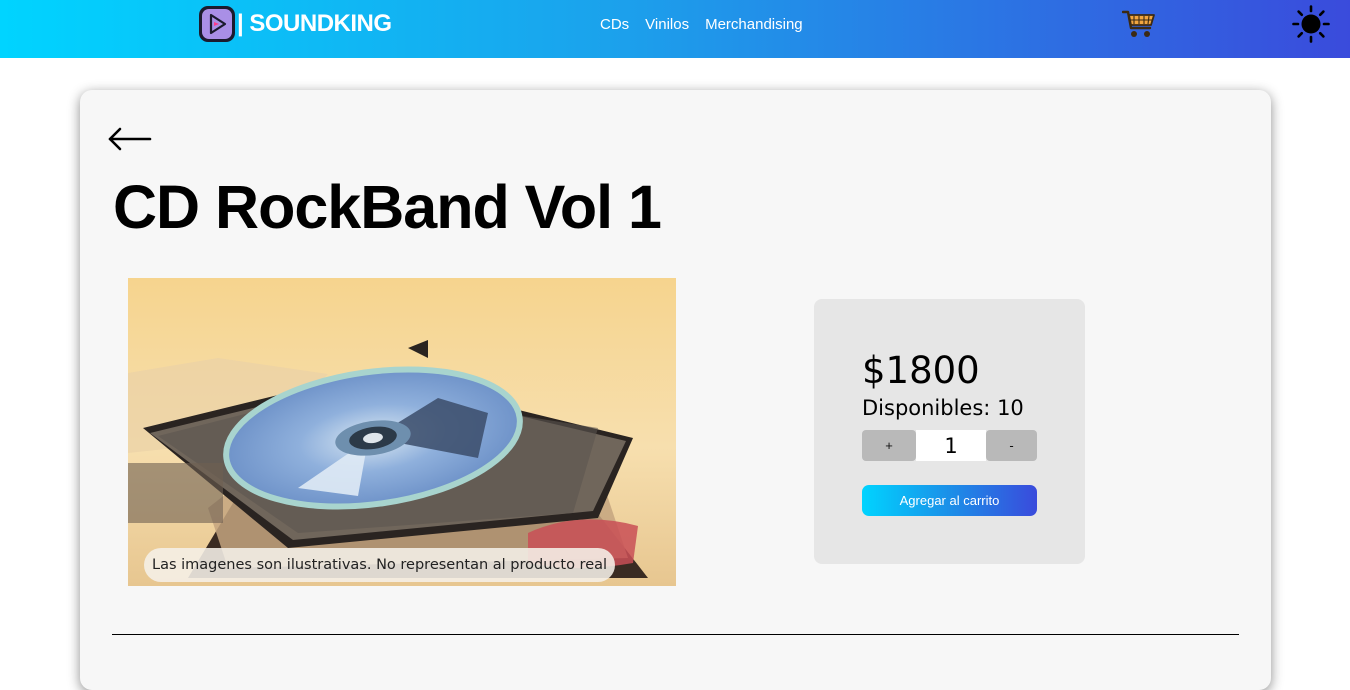 The width and height of the screenshot is (1350, 690). I want to click on product-title: CD RockBand Vol 1, so click(387, 207).